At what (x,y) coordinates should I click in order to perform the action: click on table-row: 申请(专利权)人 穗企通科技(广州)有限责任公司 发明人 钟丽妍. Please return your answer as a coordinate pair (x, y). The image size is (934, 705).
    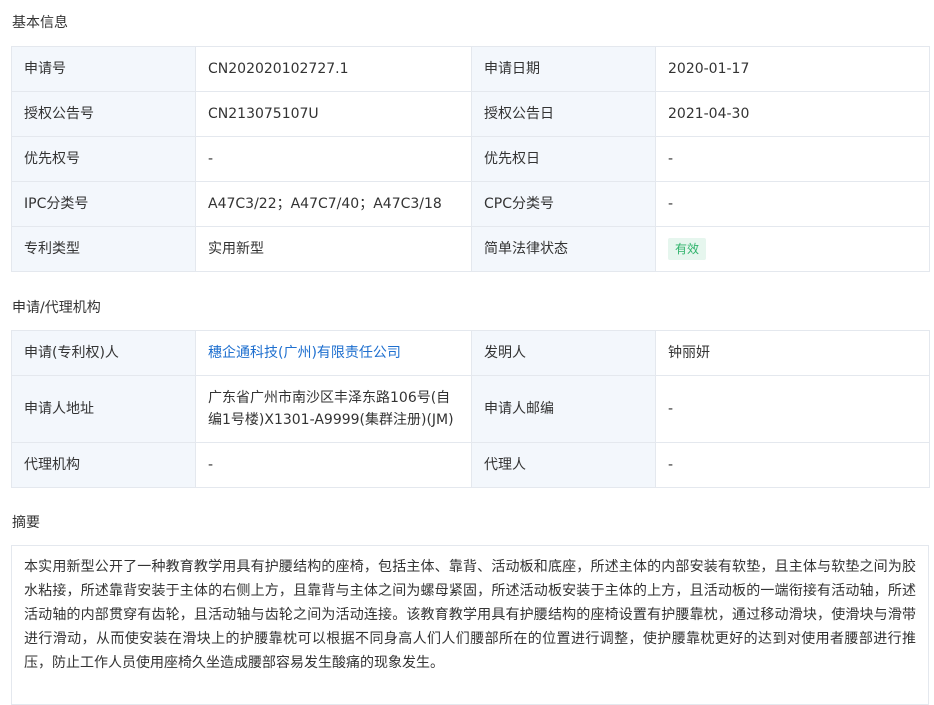
    Looking at the image, I should click on (470, 353).